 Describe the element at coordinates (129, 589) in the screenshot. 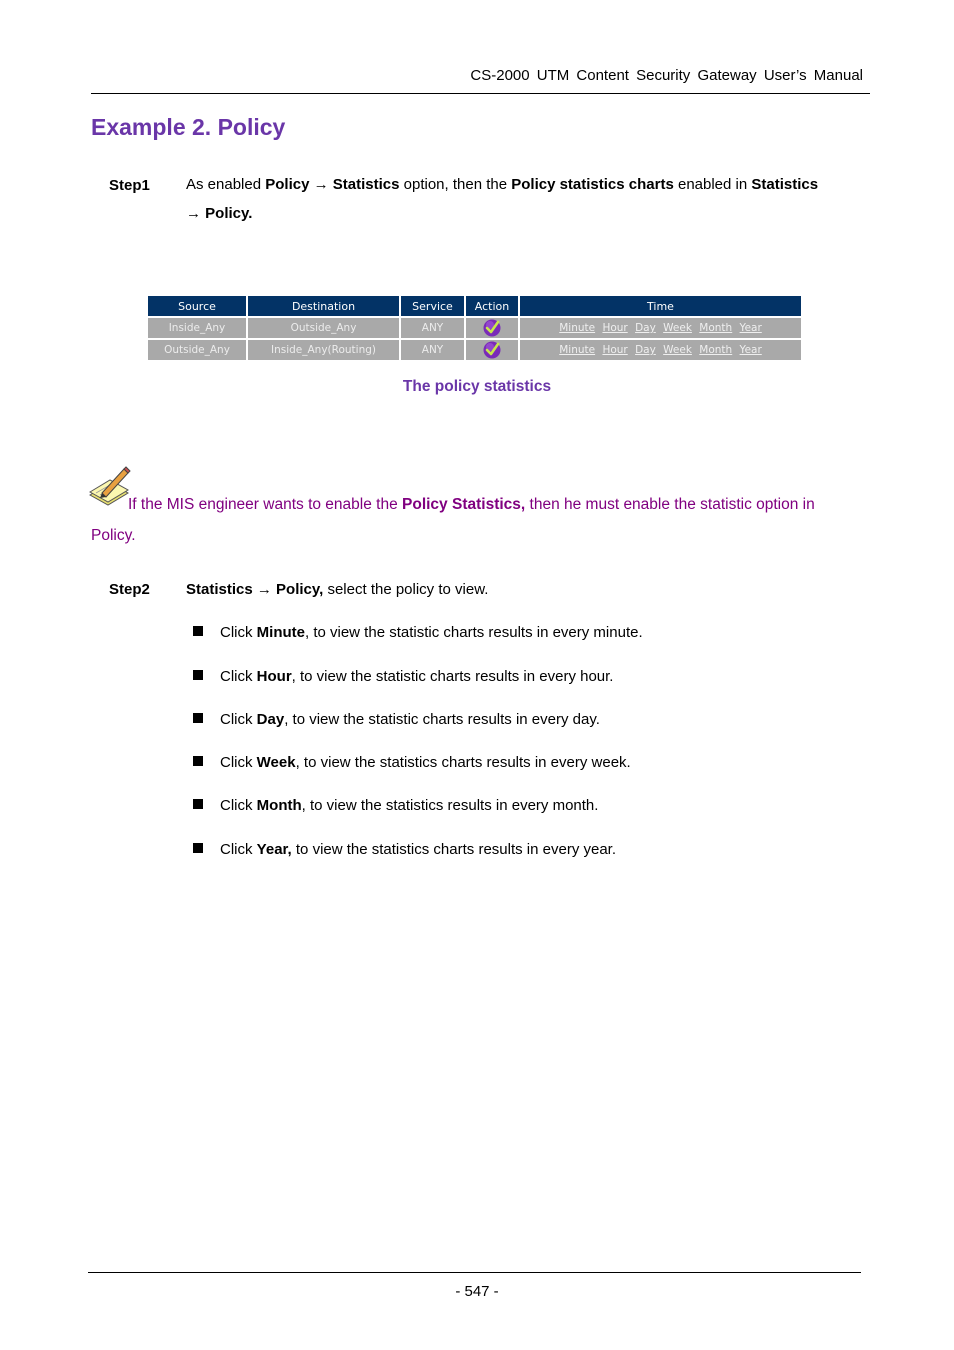

I see `step2-label: Step2` at that location.